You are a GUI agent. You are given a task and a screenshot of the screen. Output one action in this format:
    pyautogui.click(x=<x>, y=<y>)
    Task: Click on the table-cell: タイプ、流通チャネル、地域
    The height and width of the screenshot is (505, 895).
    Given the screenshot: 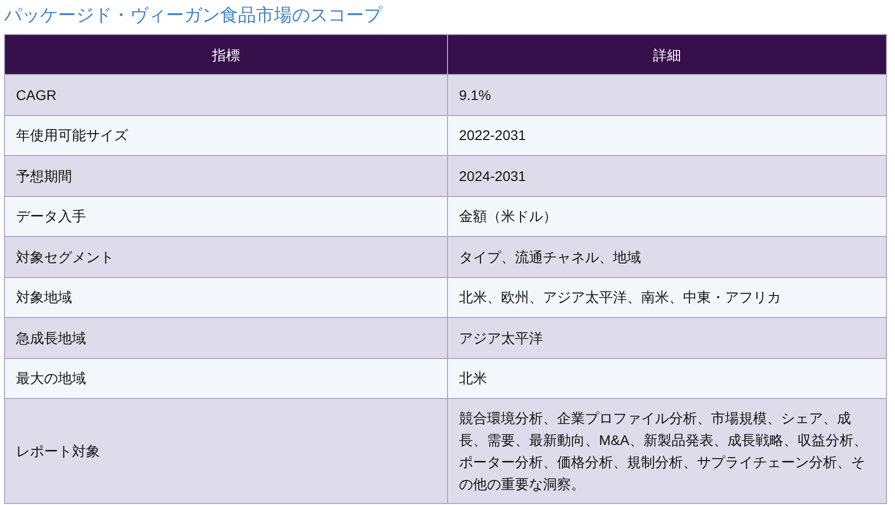 What is the action you would take?
    pyautogui.click(x=667, y=256)
    